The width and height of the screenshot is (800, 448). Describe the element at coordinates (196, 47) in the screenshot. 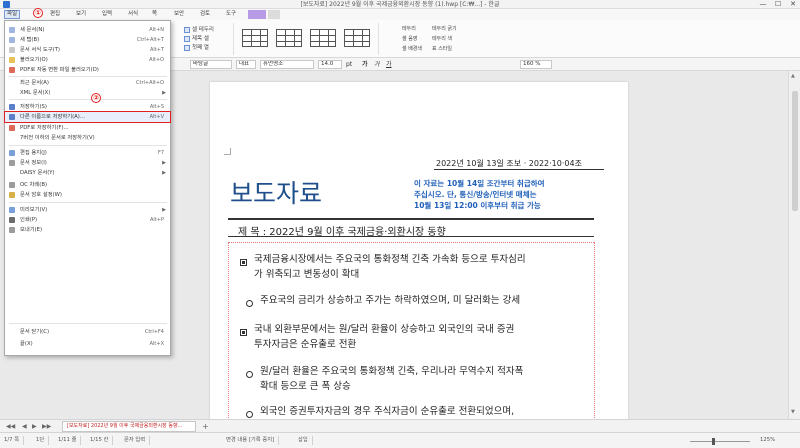

I see `check-first-column: 첫째 열` at that location.